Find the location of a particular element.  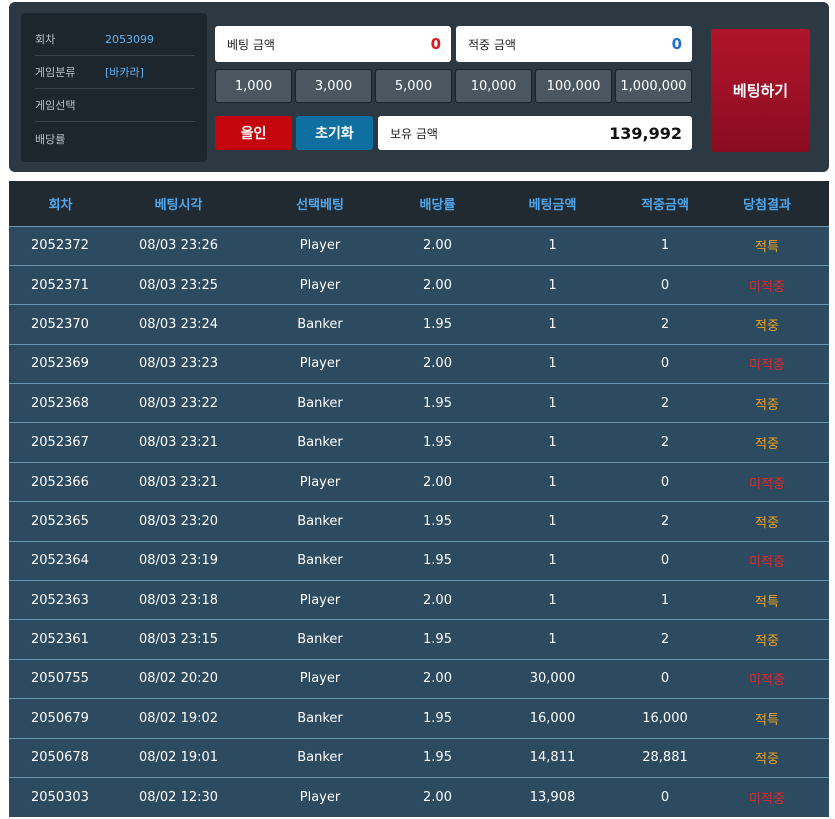

header-result: 당첨결과 is located at coordinates (767, 205).